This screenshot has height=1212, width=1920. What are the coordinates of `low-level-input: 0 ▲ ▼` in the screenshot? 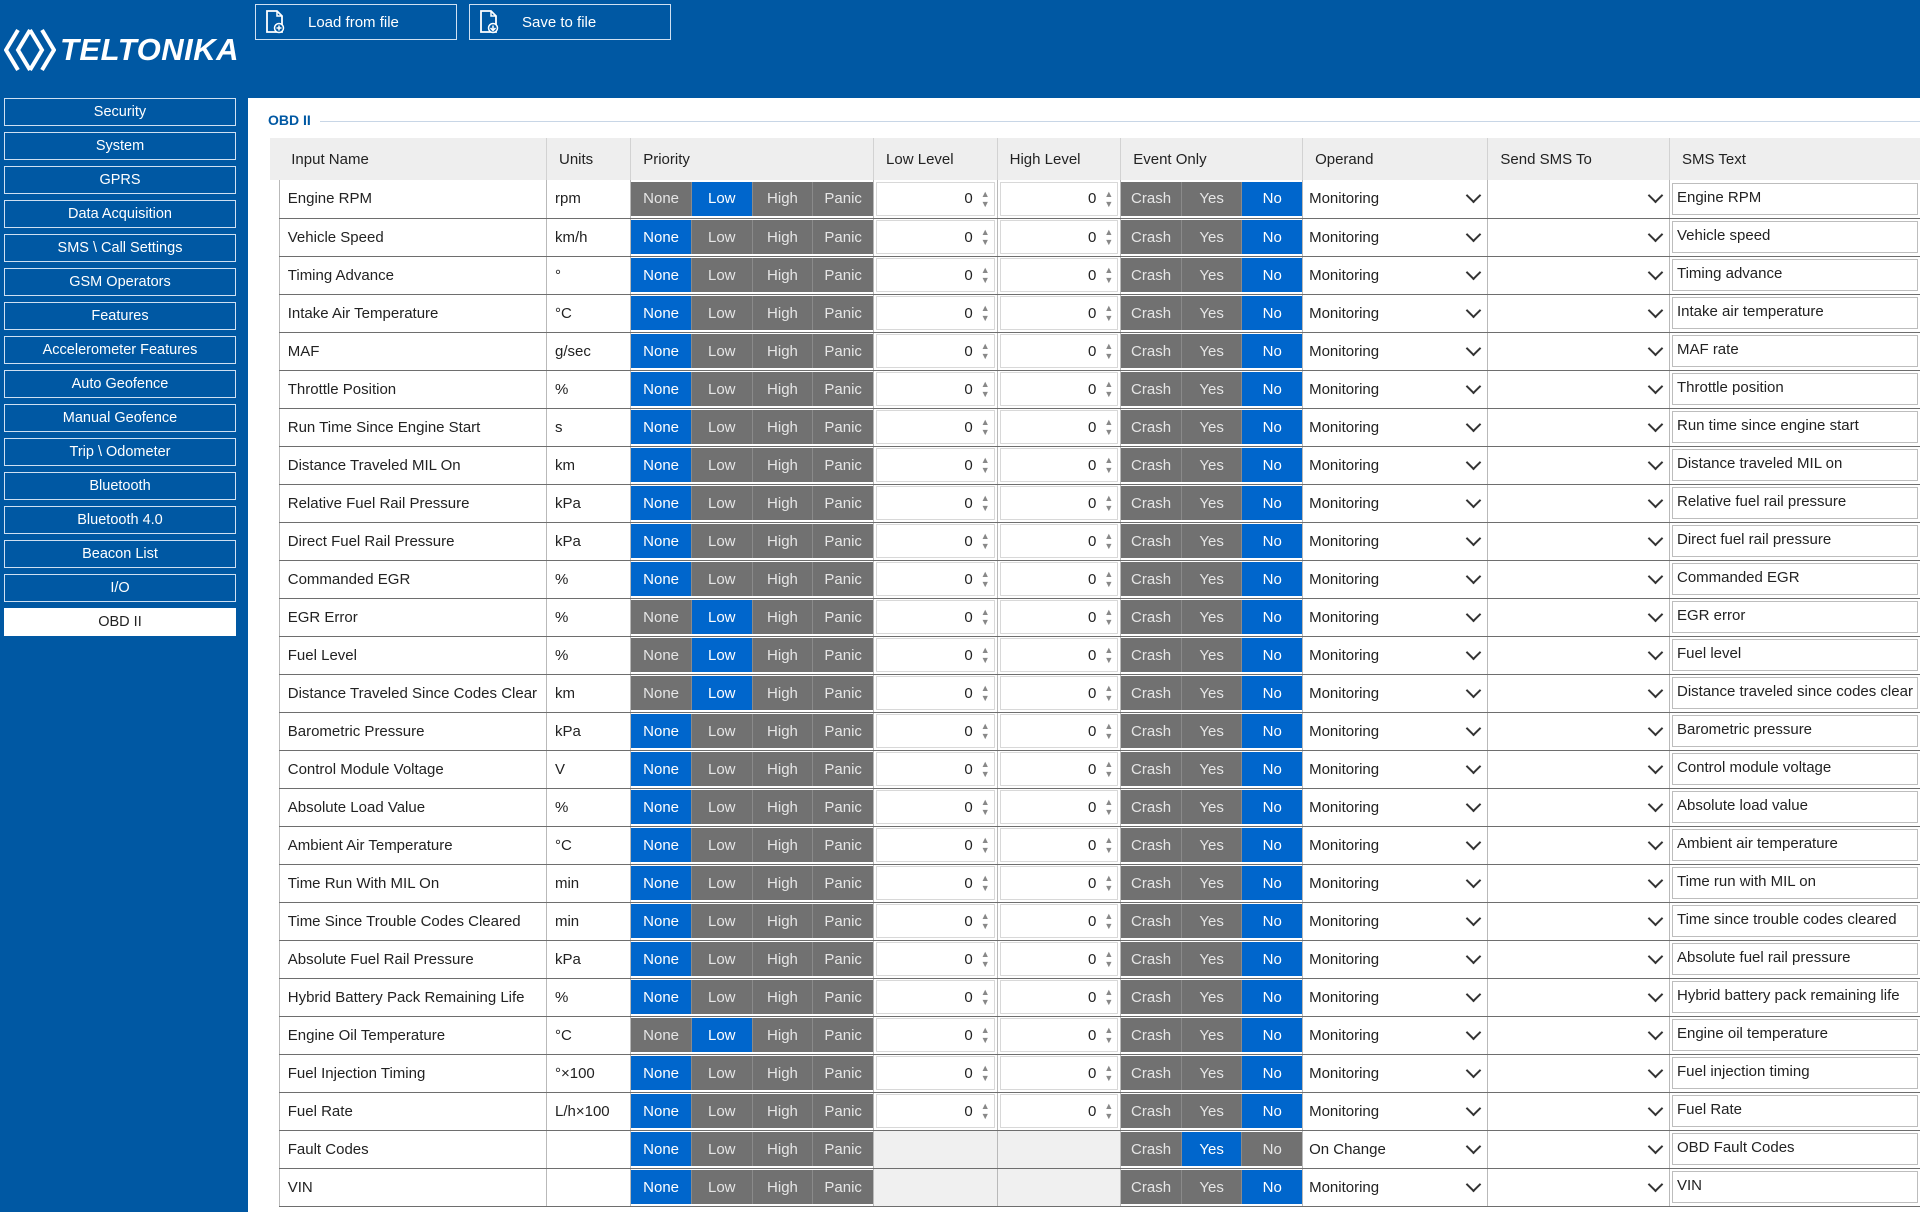 It's located at (935, 579).